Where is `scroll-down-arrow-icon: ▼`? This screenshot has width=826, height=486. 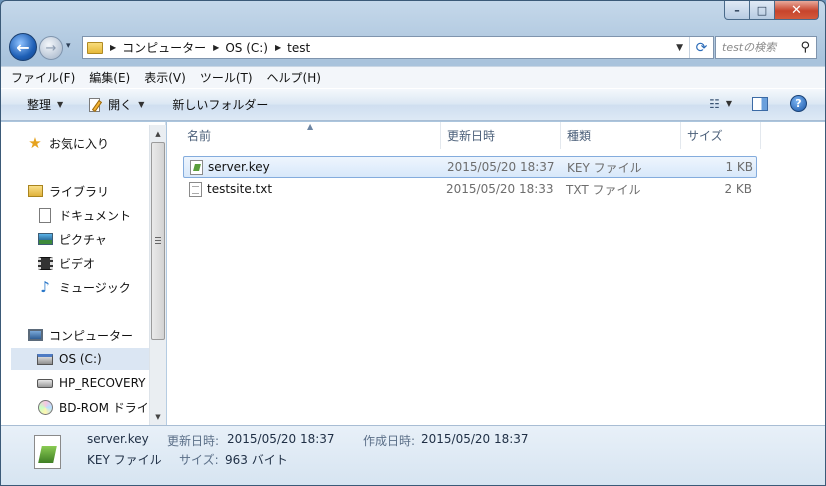
scroll-down-arrow-icon: ▼ is located at coordinates (158, 416).